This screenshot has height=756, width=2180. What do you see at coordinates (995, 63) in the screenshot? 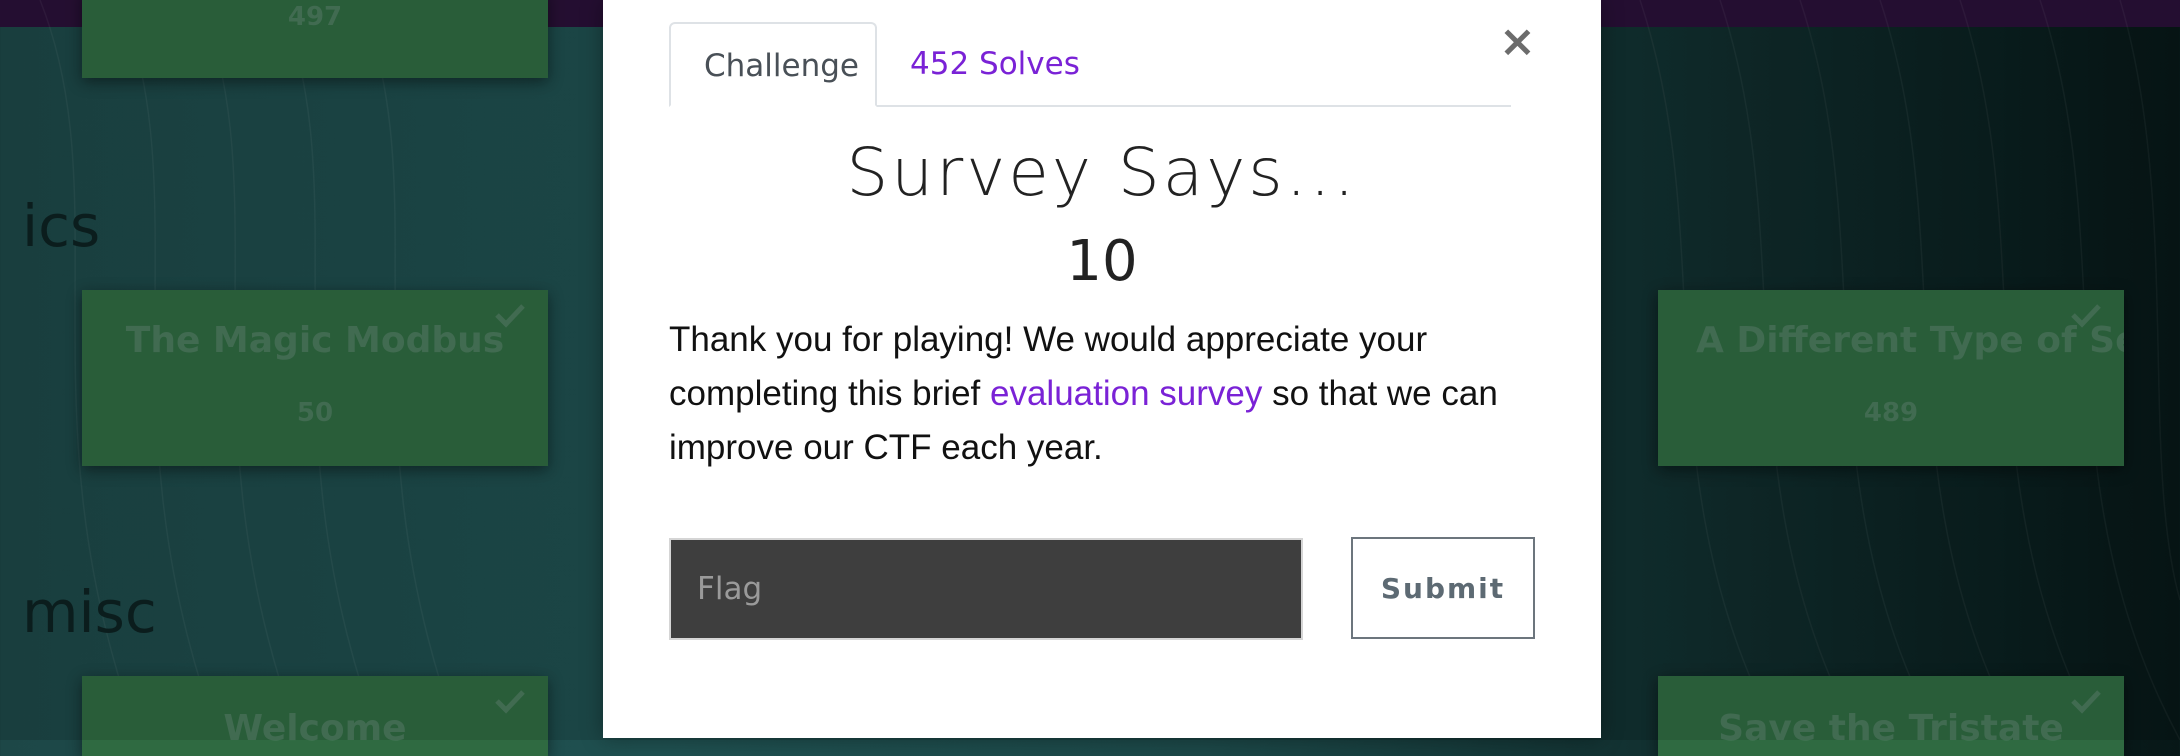
I see `tab-solves: 452 Solves` at bounding box center [995, 63].